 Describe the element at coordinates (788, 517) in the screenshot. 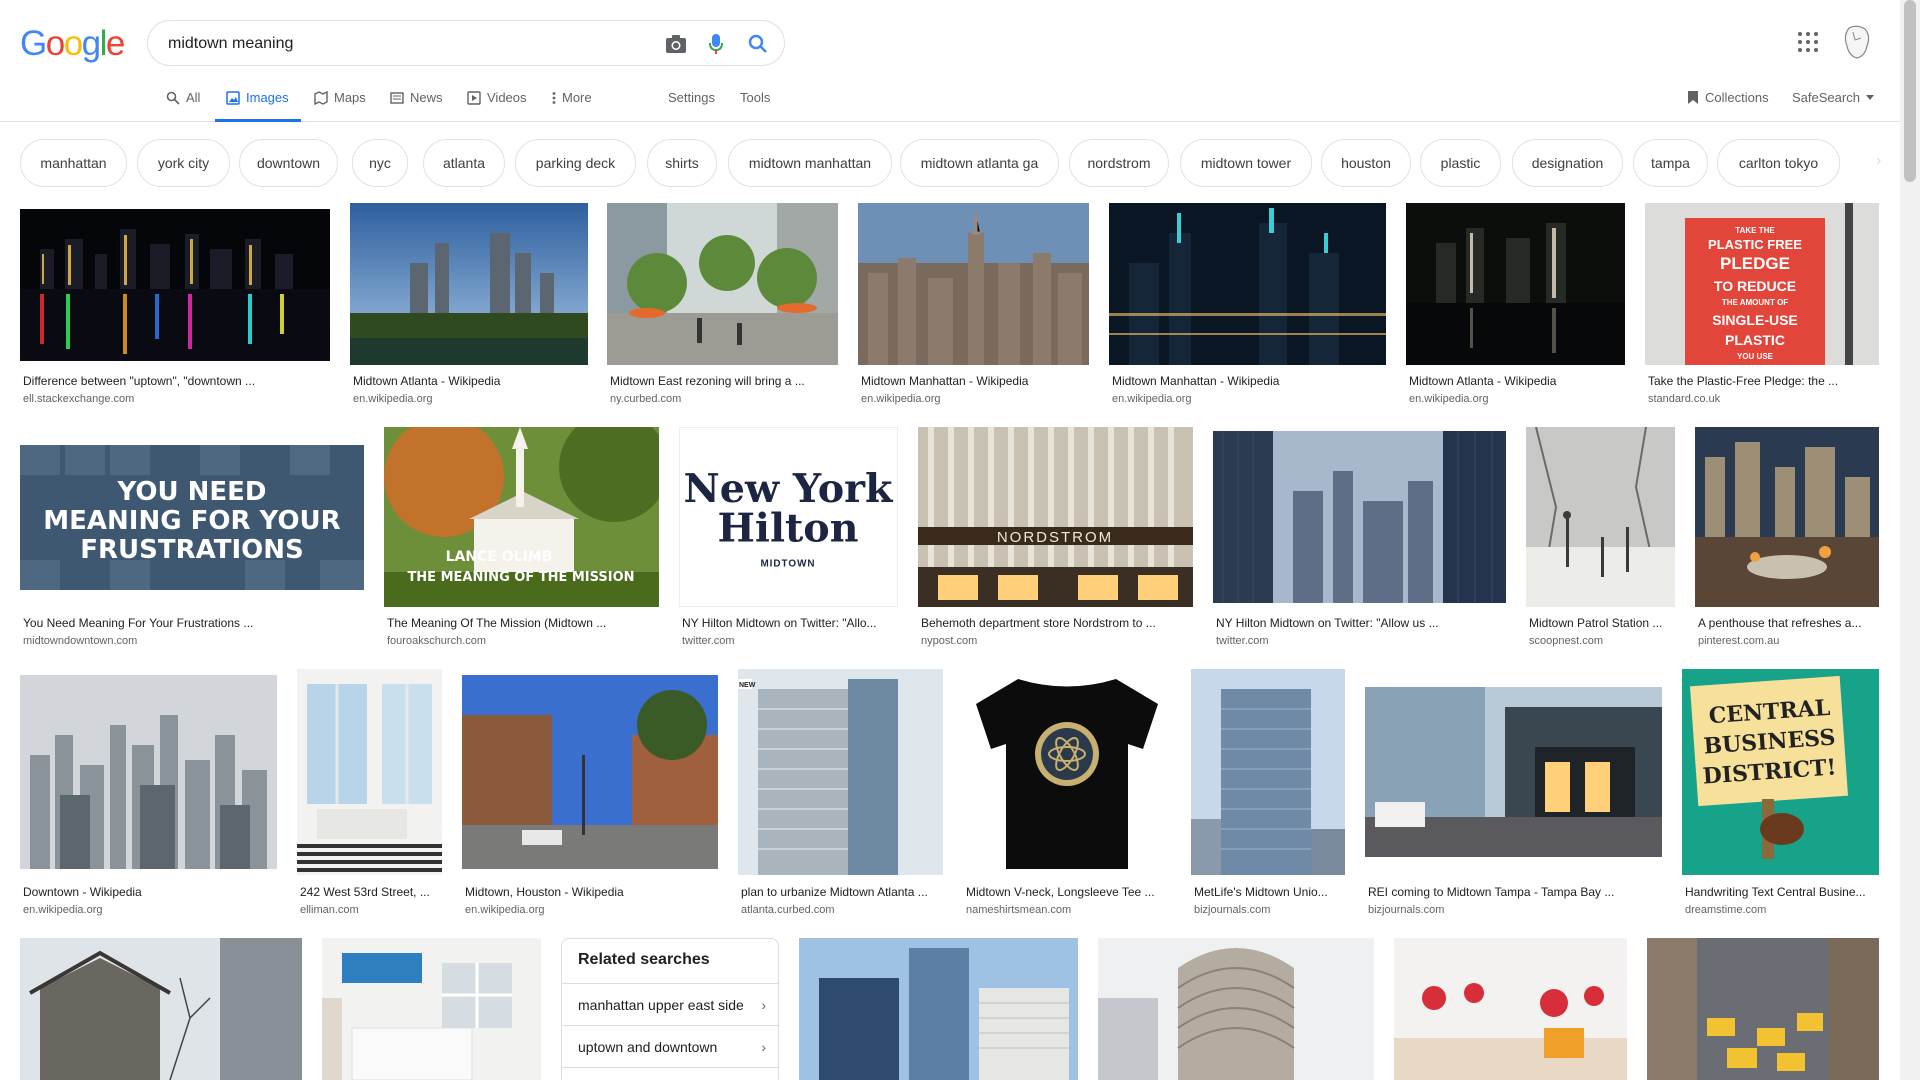

I see `result-thumbnail: New York Hilton MIDTOWN` at that location.